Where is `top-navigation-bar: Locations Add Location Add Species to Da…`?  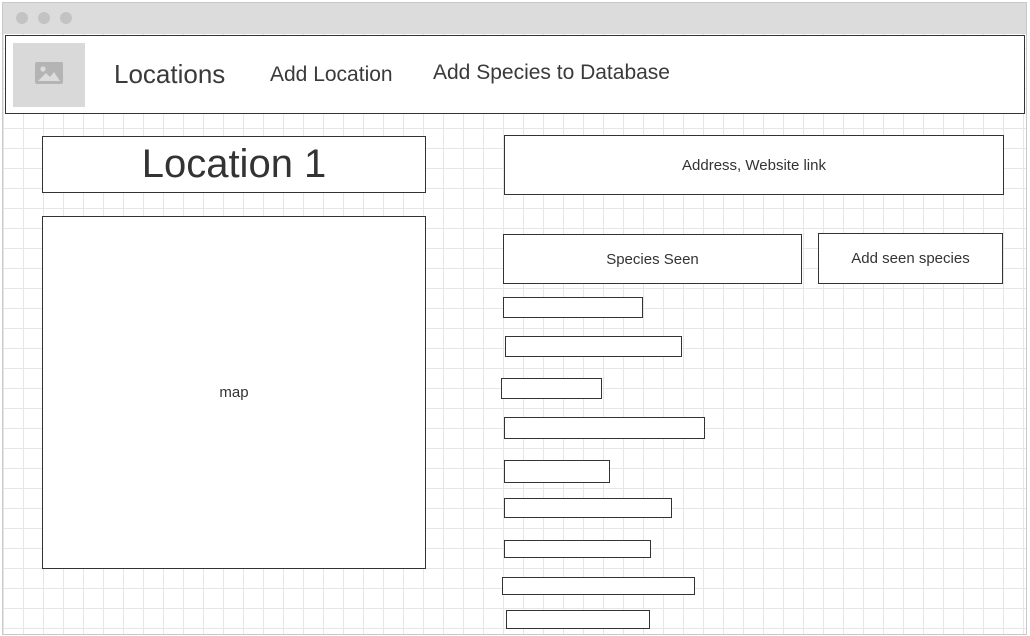 top-navigation-bar: Locations Add Location Add Species to Da… is located at coordinates (515, 74).